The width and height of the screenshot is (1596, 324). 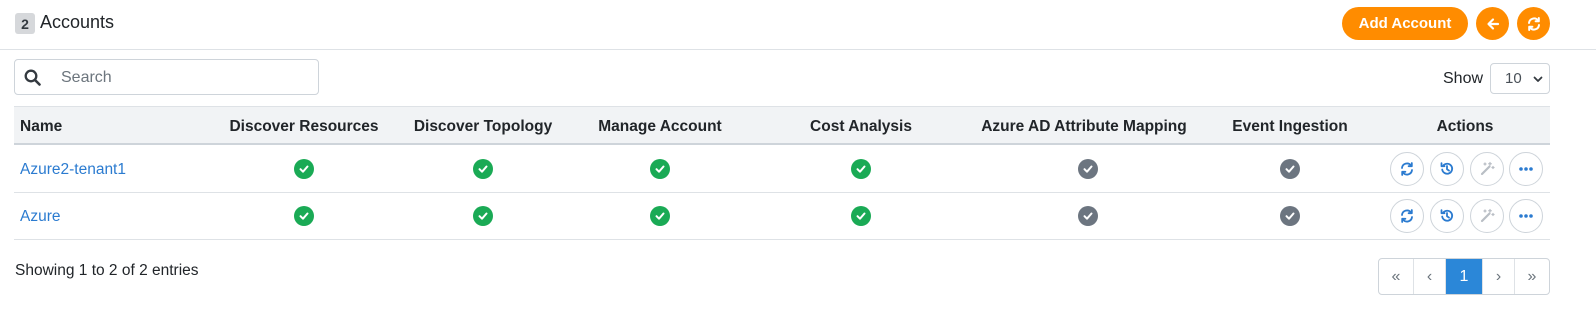 I want to click on column-header-azure-ad-mapping: Azure AD Attribute Mapping, so click(x=1084, y=127).